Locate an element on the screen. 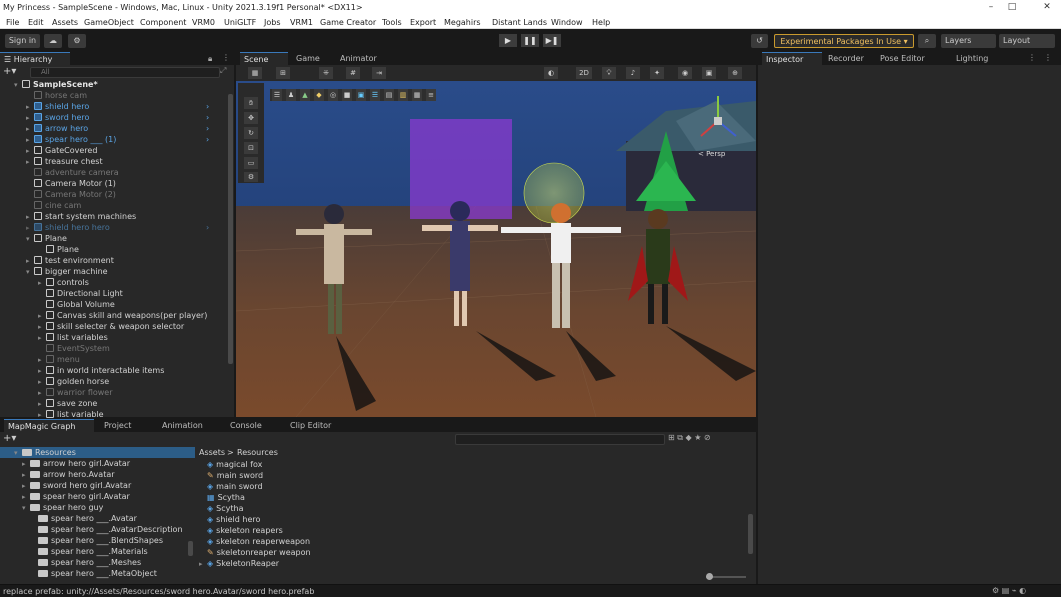  menu-item-vrm1: VRM1 is located at coordinates (301, 22).